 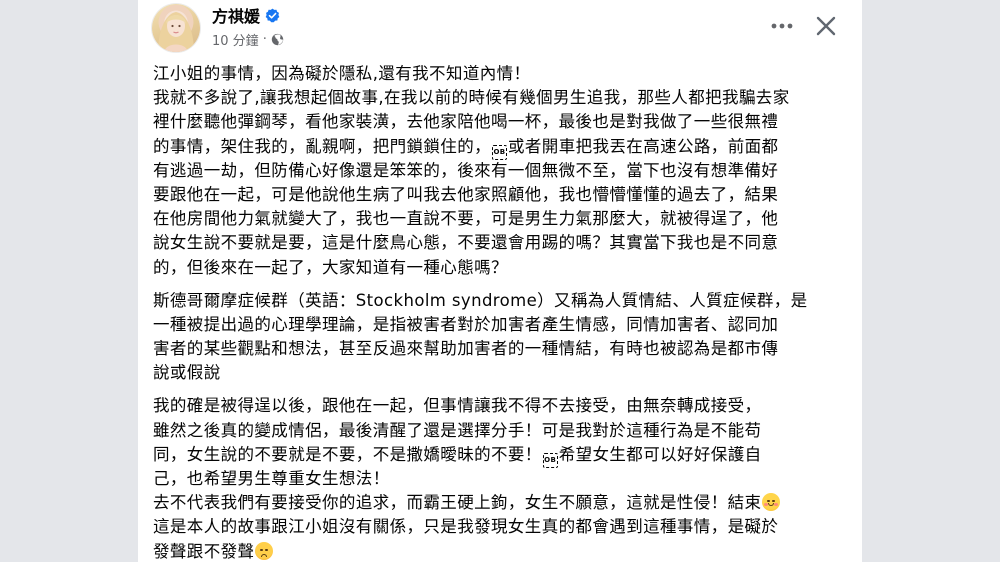 I want to click on author-row: 方祺媛, so click(x=246, y=15).